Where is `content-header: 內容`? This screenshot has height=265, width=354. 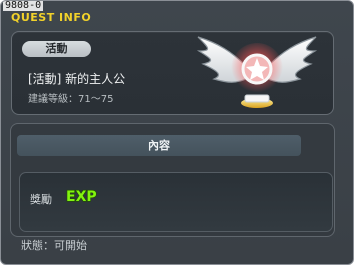 content-header: 內容 is located at coordinates (159, 145).